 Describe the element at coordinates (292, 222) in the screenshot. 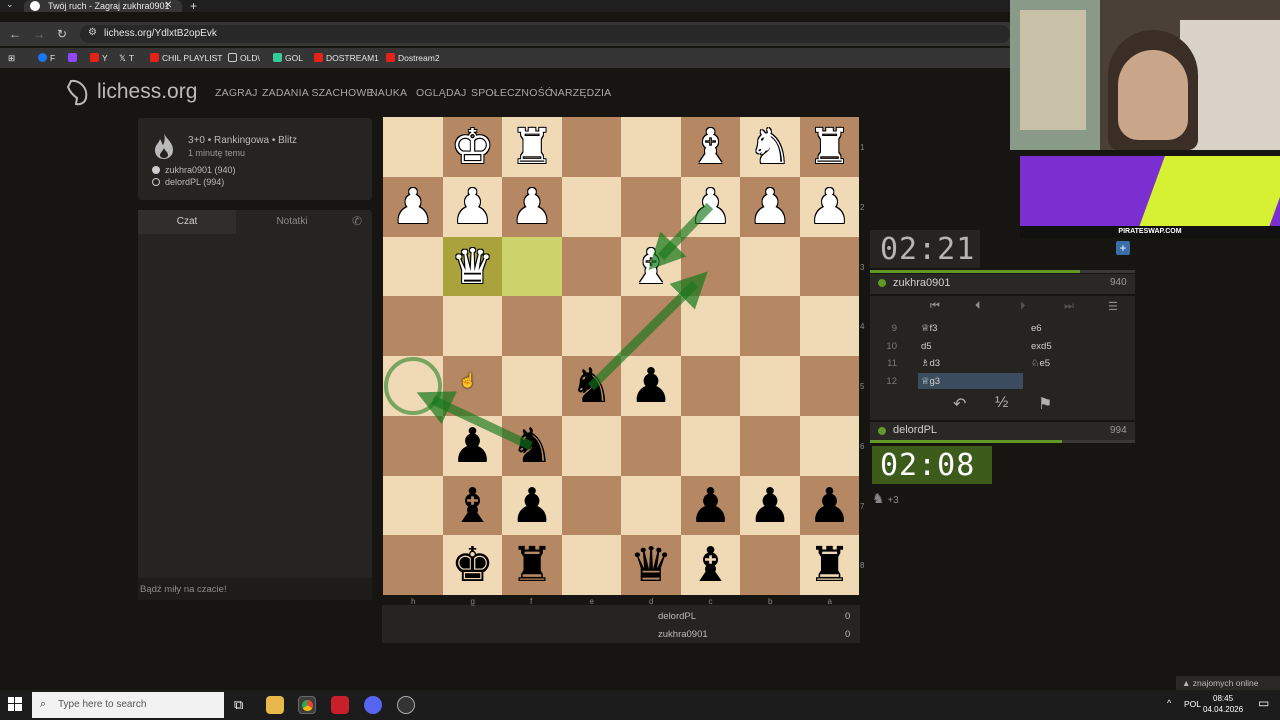

I see `tab-notes: Notatki` at that location.